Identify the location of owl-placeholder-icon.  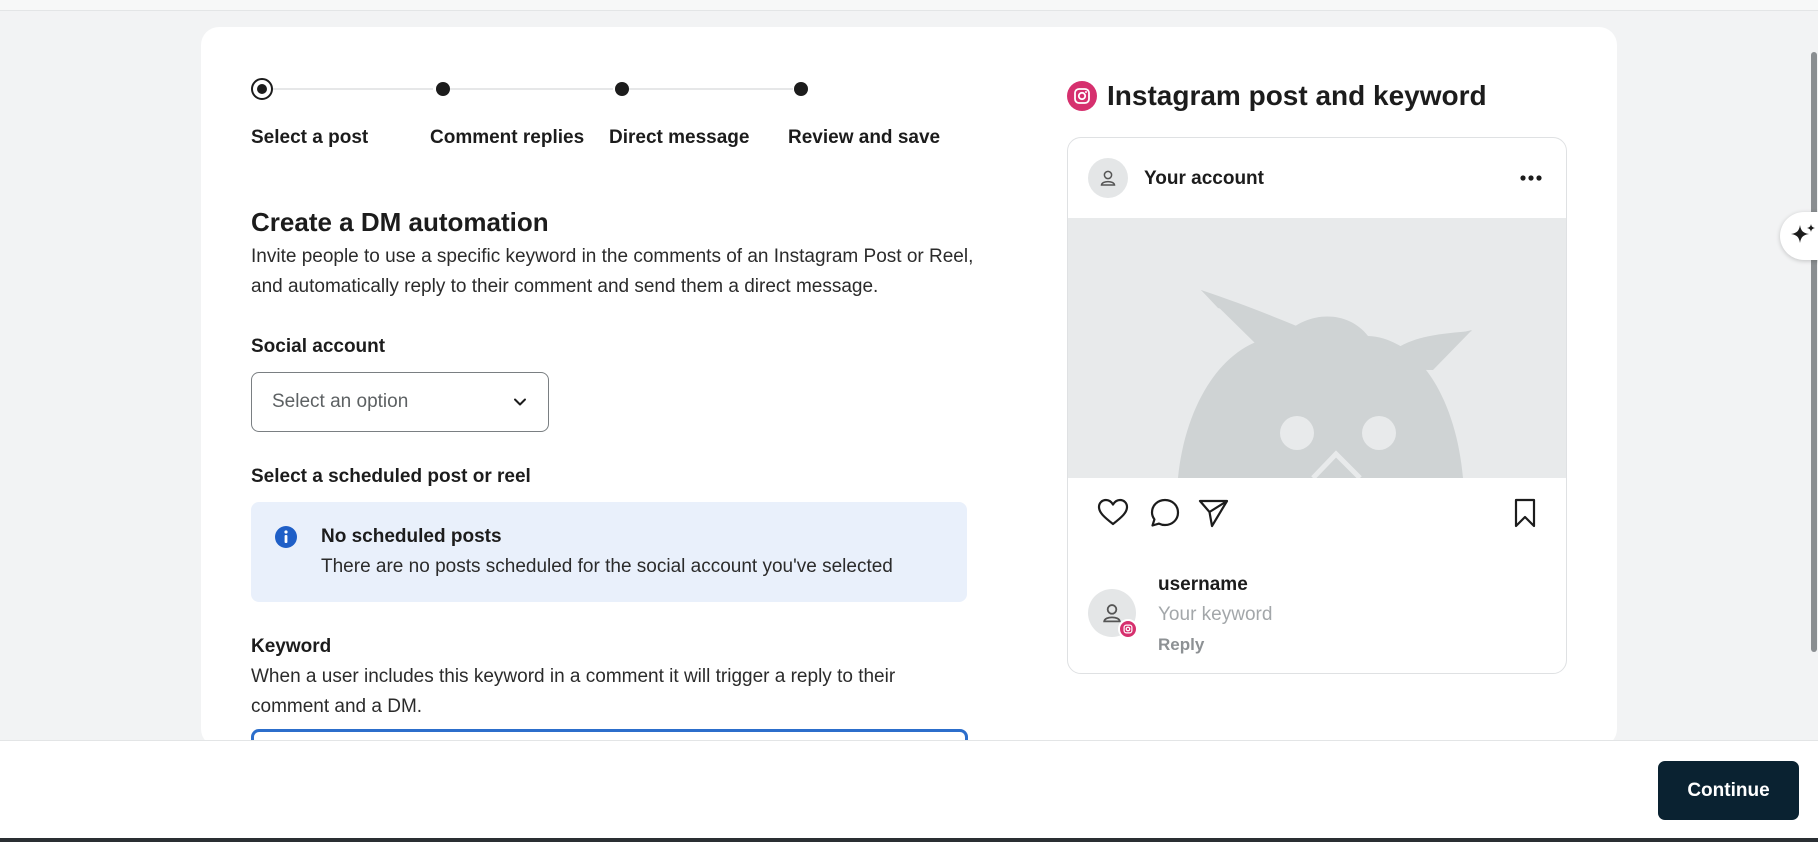
(1325, 384).